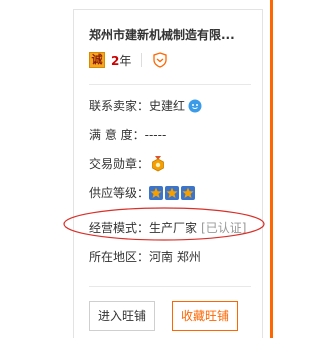  What do you see at coordinates (119, 193) in the screenshot?
I see `supply-label: 供应等级：` at bounding box center [119, 193].